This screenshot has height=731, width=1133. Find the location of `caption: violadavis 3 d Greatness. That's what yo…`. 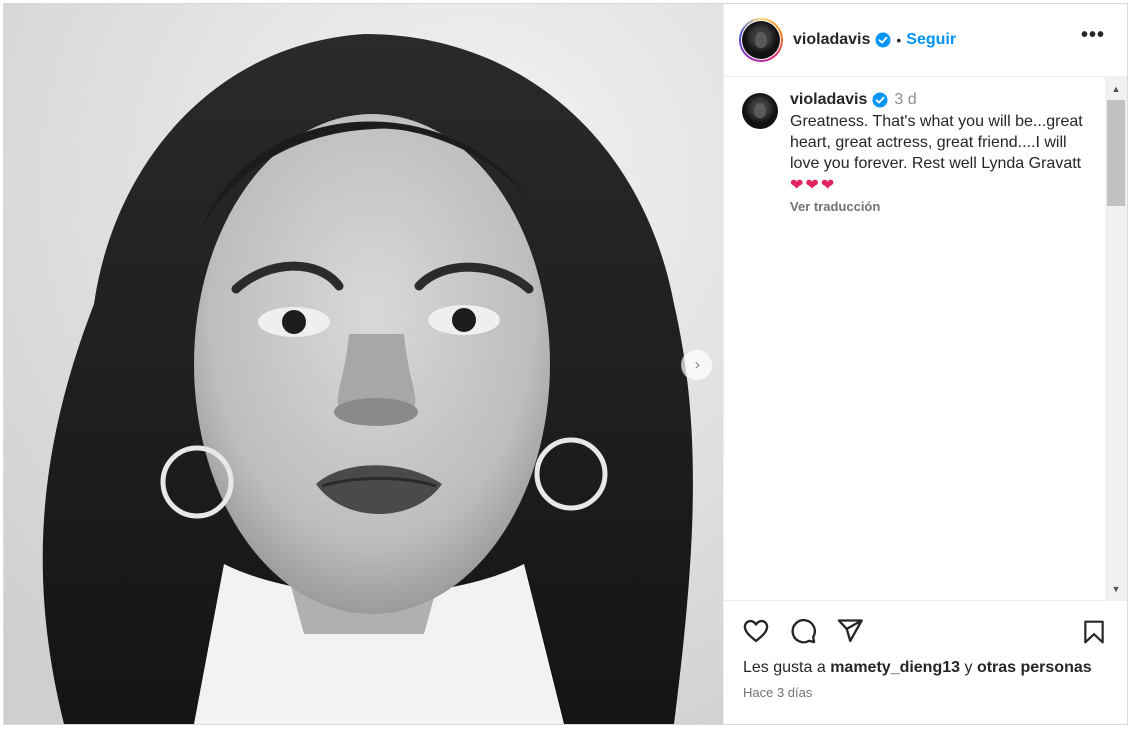

caption: violadavis 3 d Greatness. That's what yo… is located at coordinates (922, 152).